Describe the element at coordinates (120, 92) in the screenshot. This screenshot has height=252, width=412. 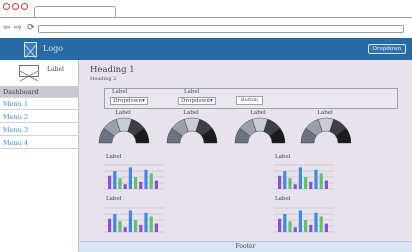
I see `filter-label-1: Label` at that location.